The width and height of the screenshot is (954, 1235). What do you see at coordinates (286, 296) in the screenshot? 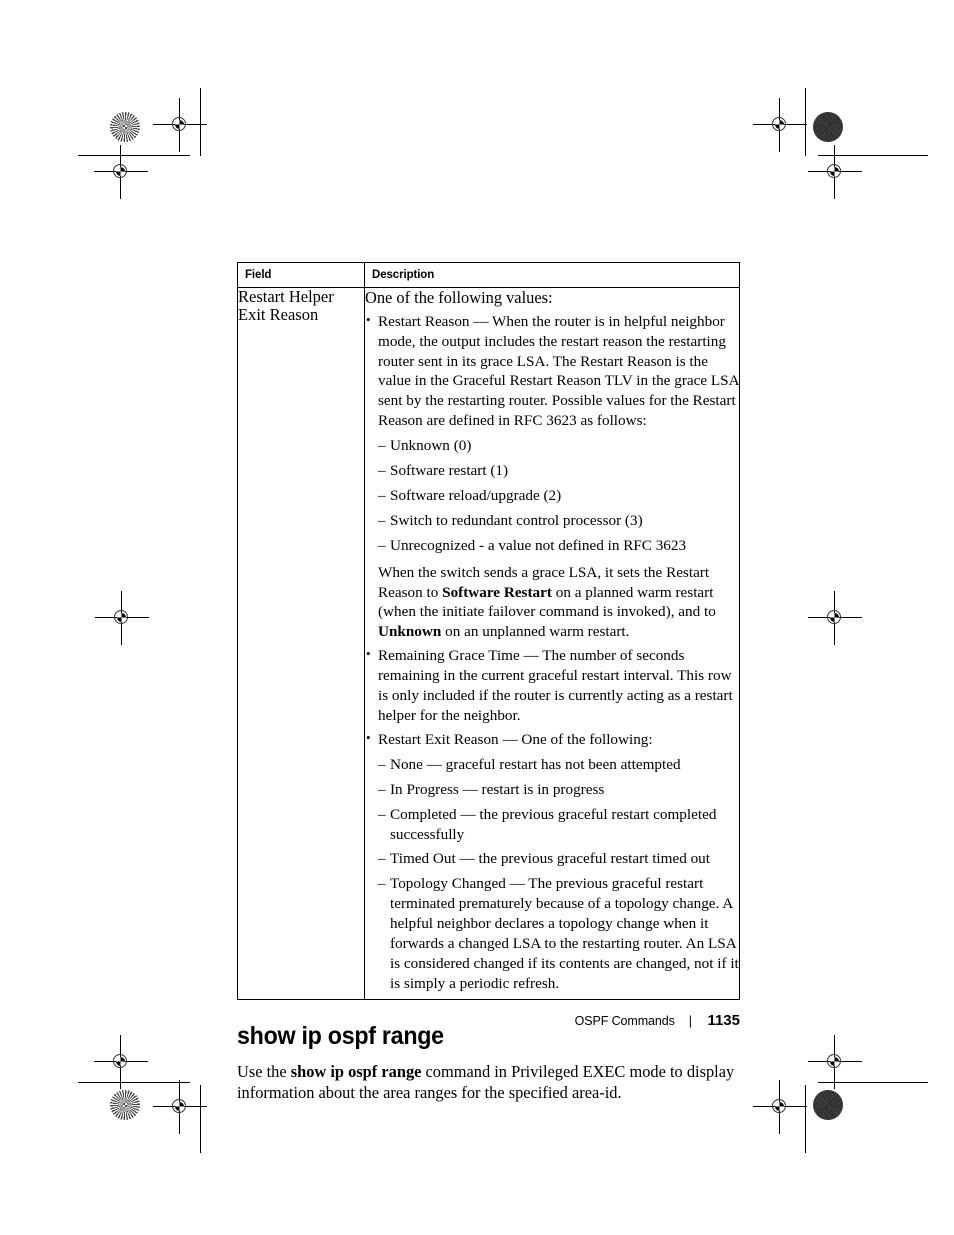
I see `field-name-line-1: Restart Helper` at bounding box center [286, 296].